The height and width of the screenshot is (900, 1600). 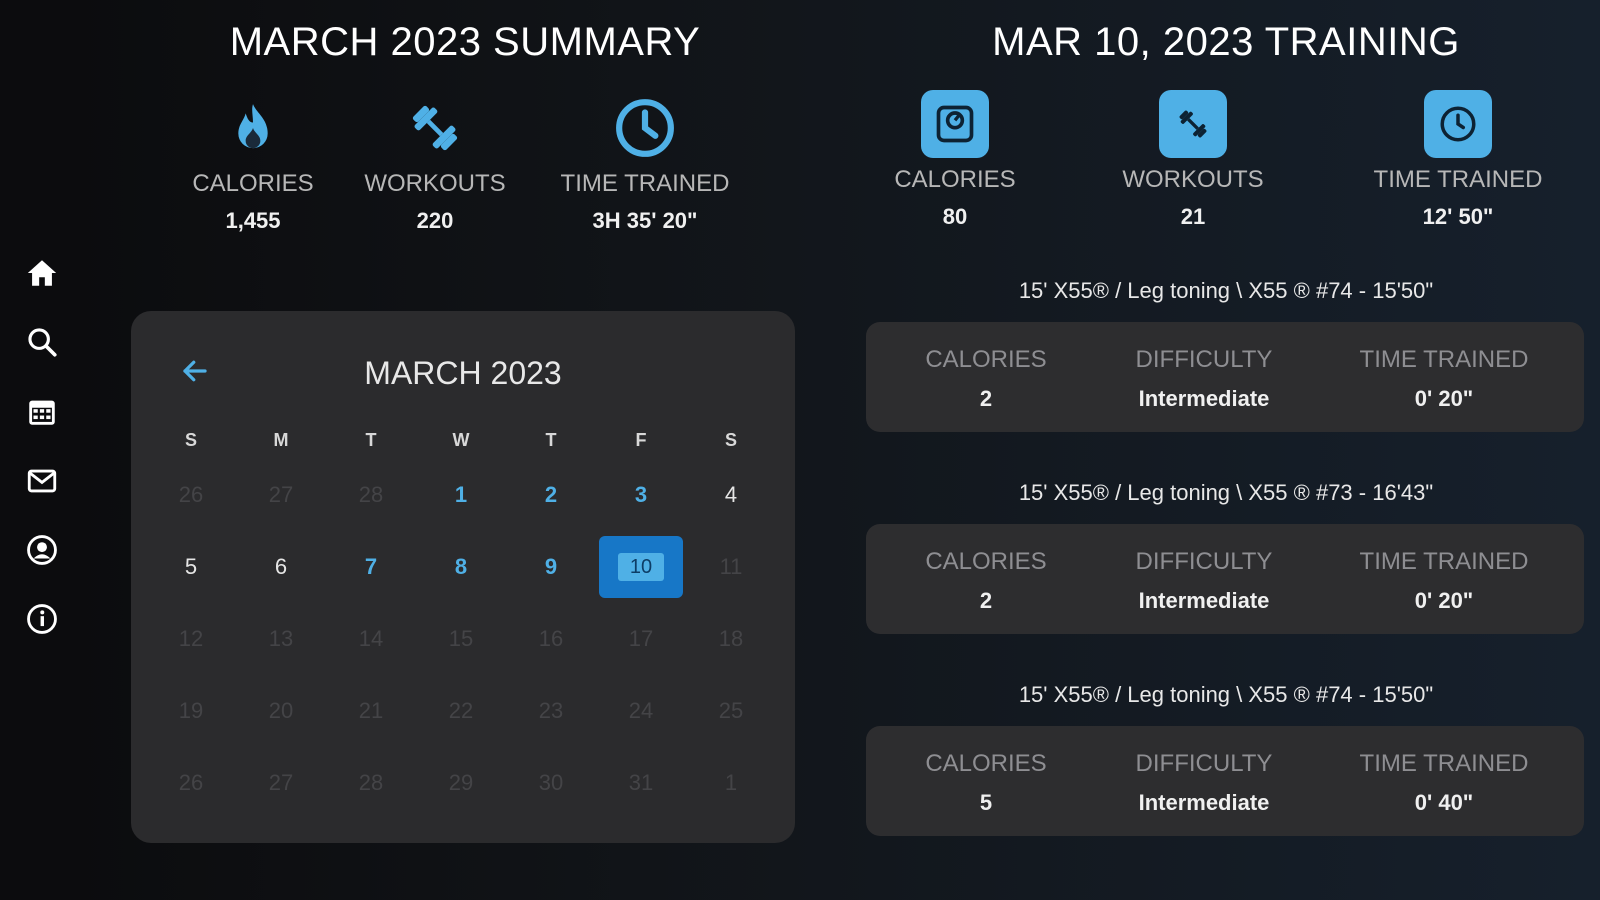 What do you see at coordinates (42, 342) in the screenshot?
I see `search-icon` at bounding box center [42, 342].